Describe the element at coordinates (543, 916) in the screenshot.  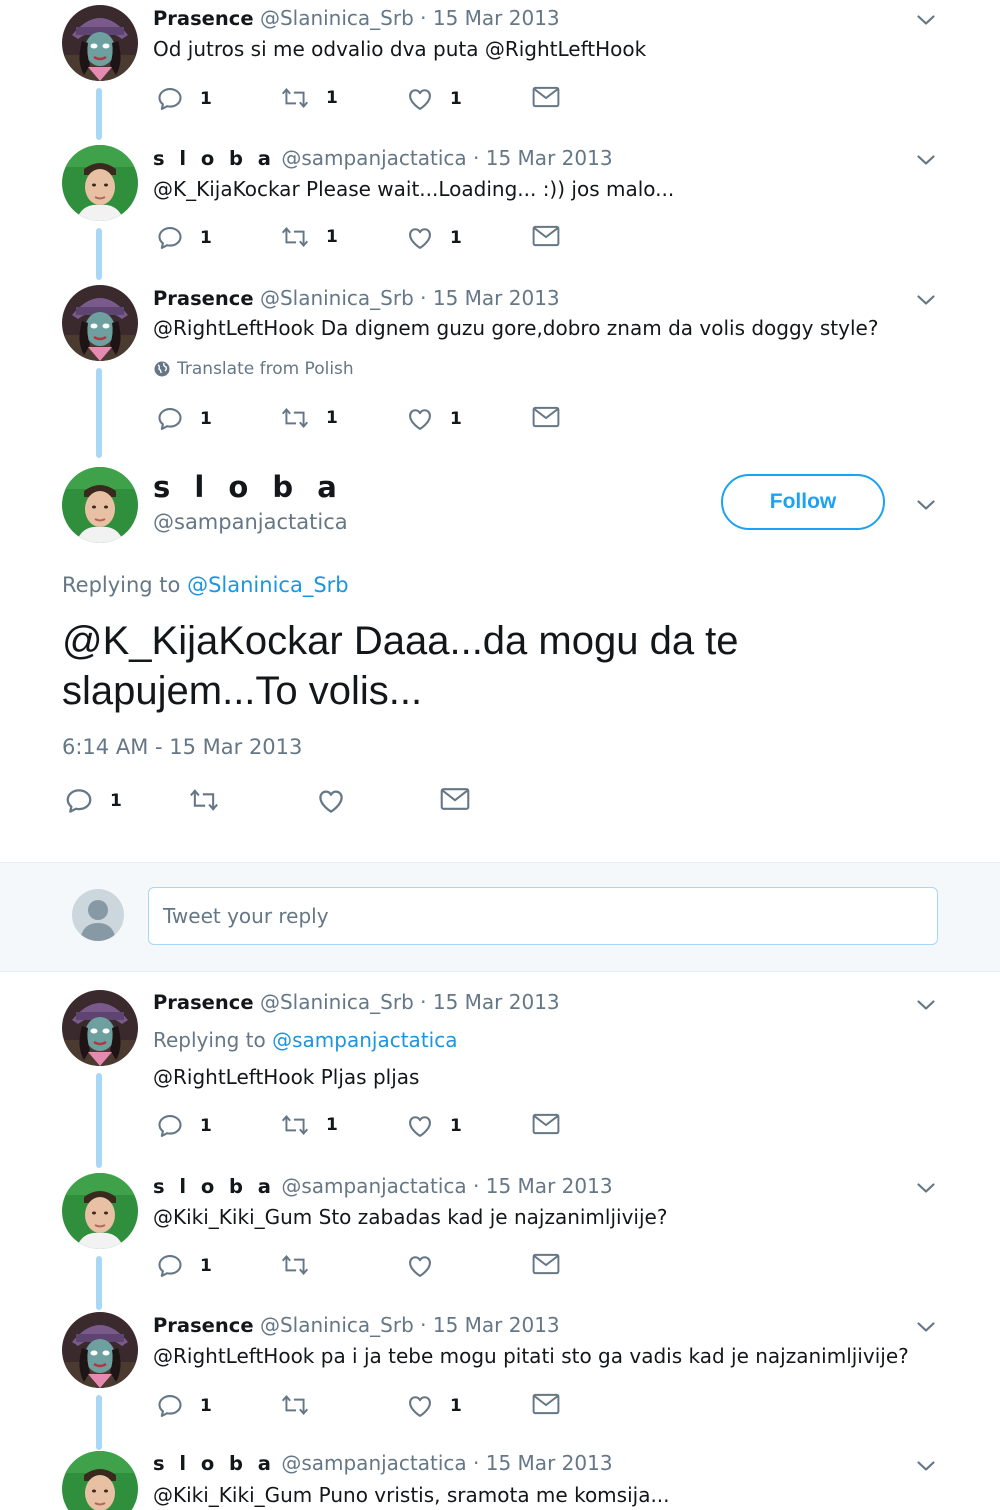
I see `reply-input: Tweet your reply` at that location.